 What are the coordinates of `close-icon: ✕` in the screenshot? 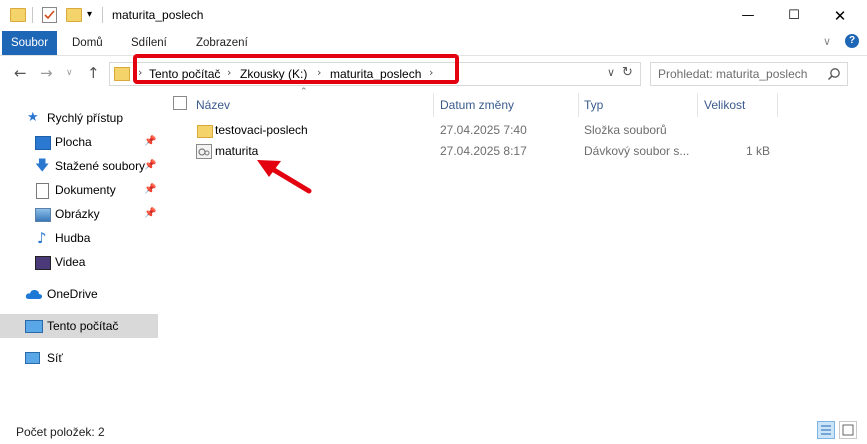 It's located at (840, 15).